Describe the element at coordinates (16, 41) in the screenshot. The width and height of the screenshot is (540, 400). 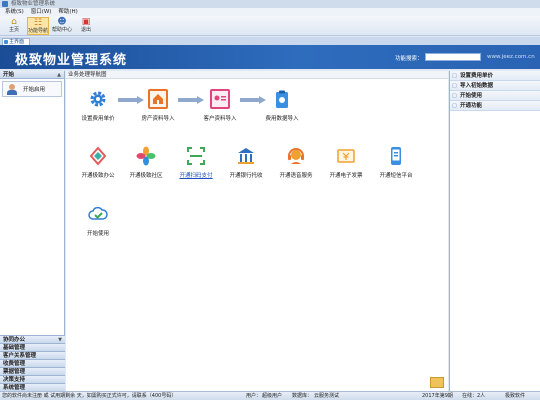
I see `tab-main: 主界面` at that location.